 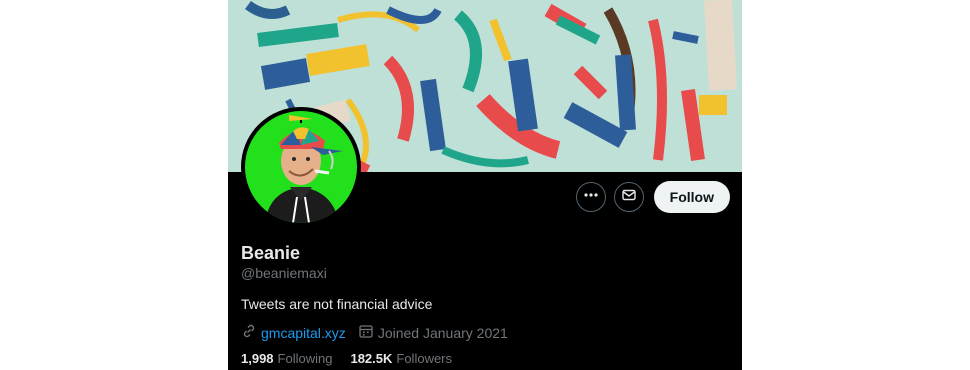 I want to click on following-stat: 1,998 Following, so click(x=286, y=358).